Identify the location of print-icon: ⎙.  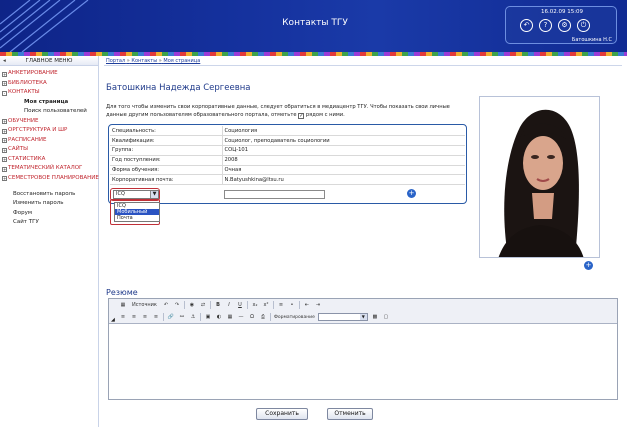
(263, 317).